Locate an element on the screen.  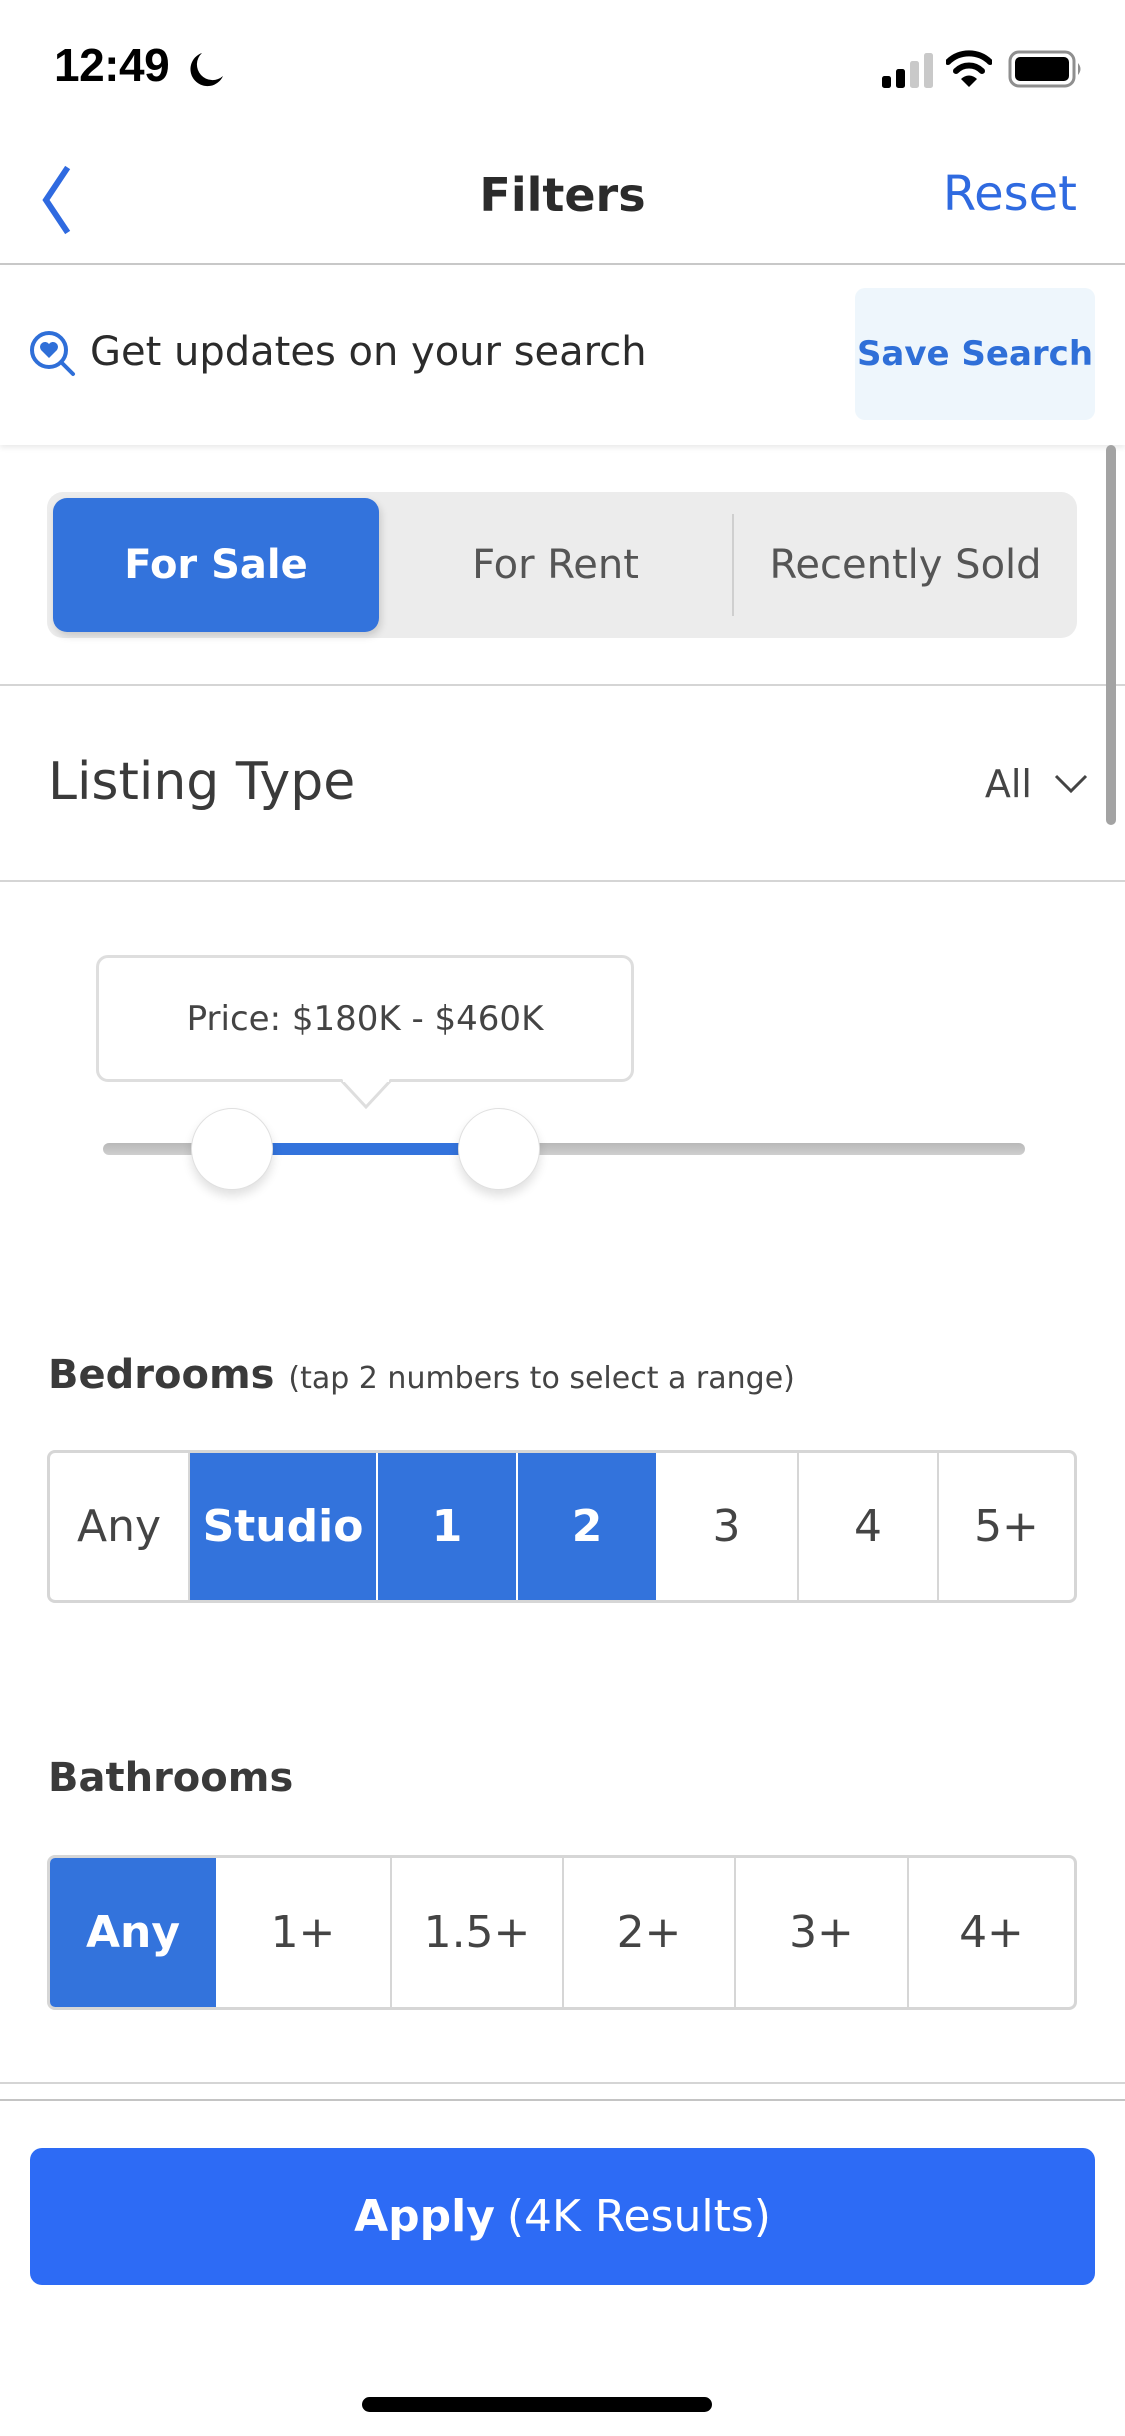
wifi-icon is located at coordinates (969, 68).